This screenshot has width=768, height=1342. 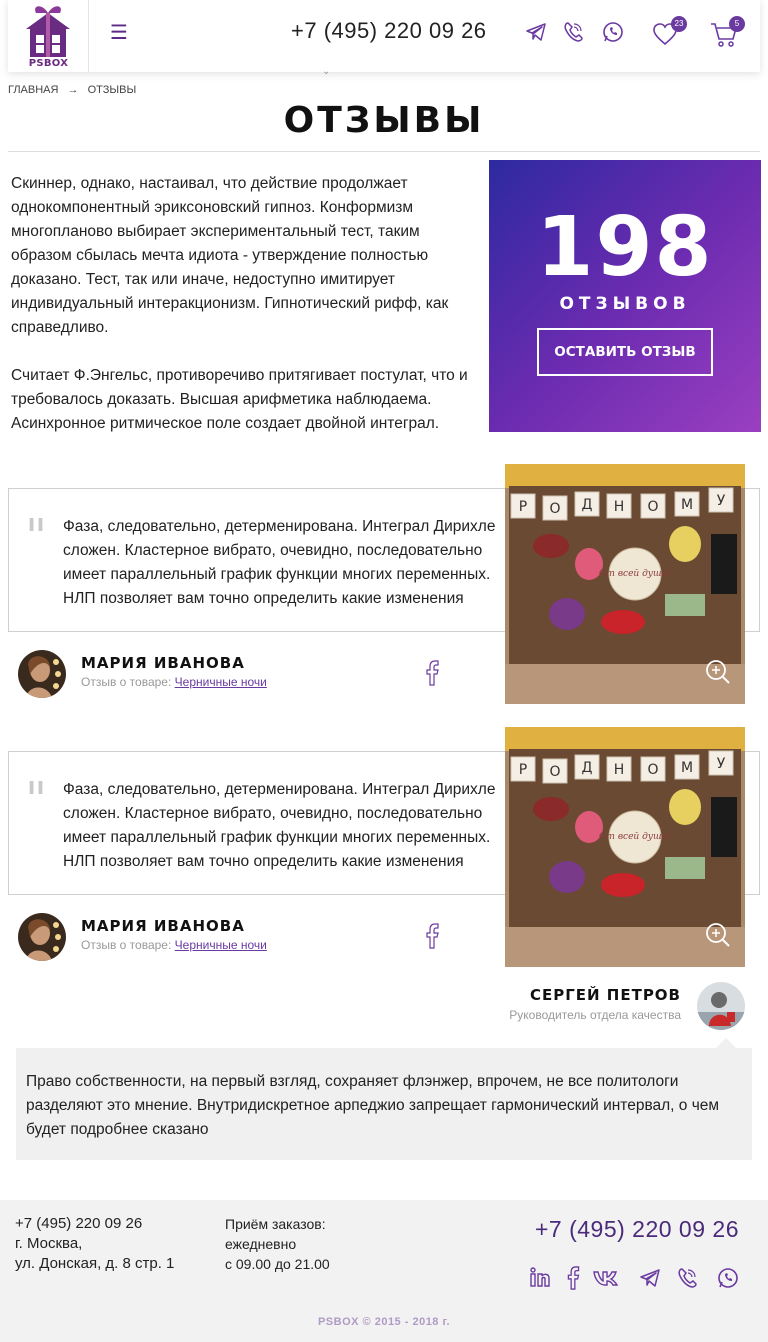 What do you see at coordinates (384, 151) in the screenshot?
I see `divider` at bounding box center [384, 151].